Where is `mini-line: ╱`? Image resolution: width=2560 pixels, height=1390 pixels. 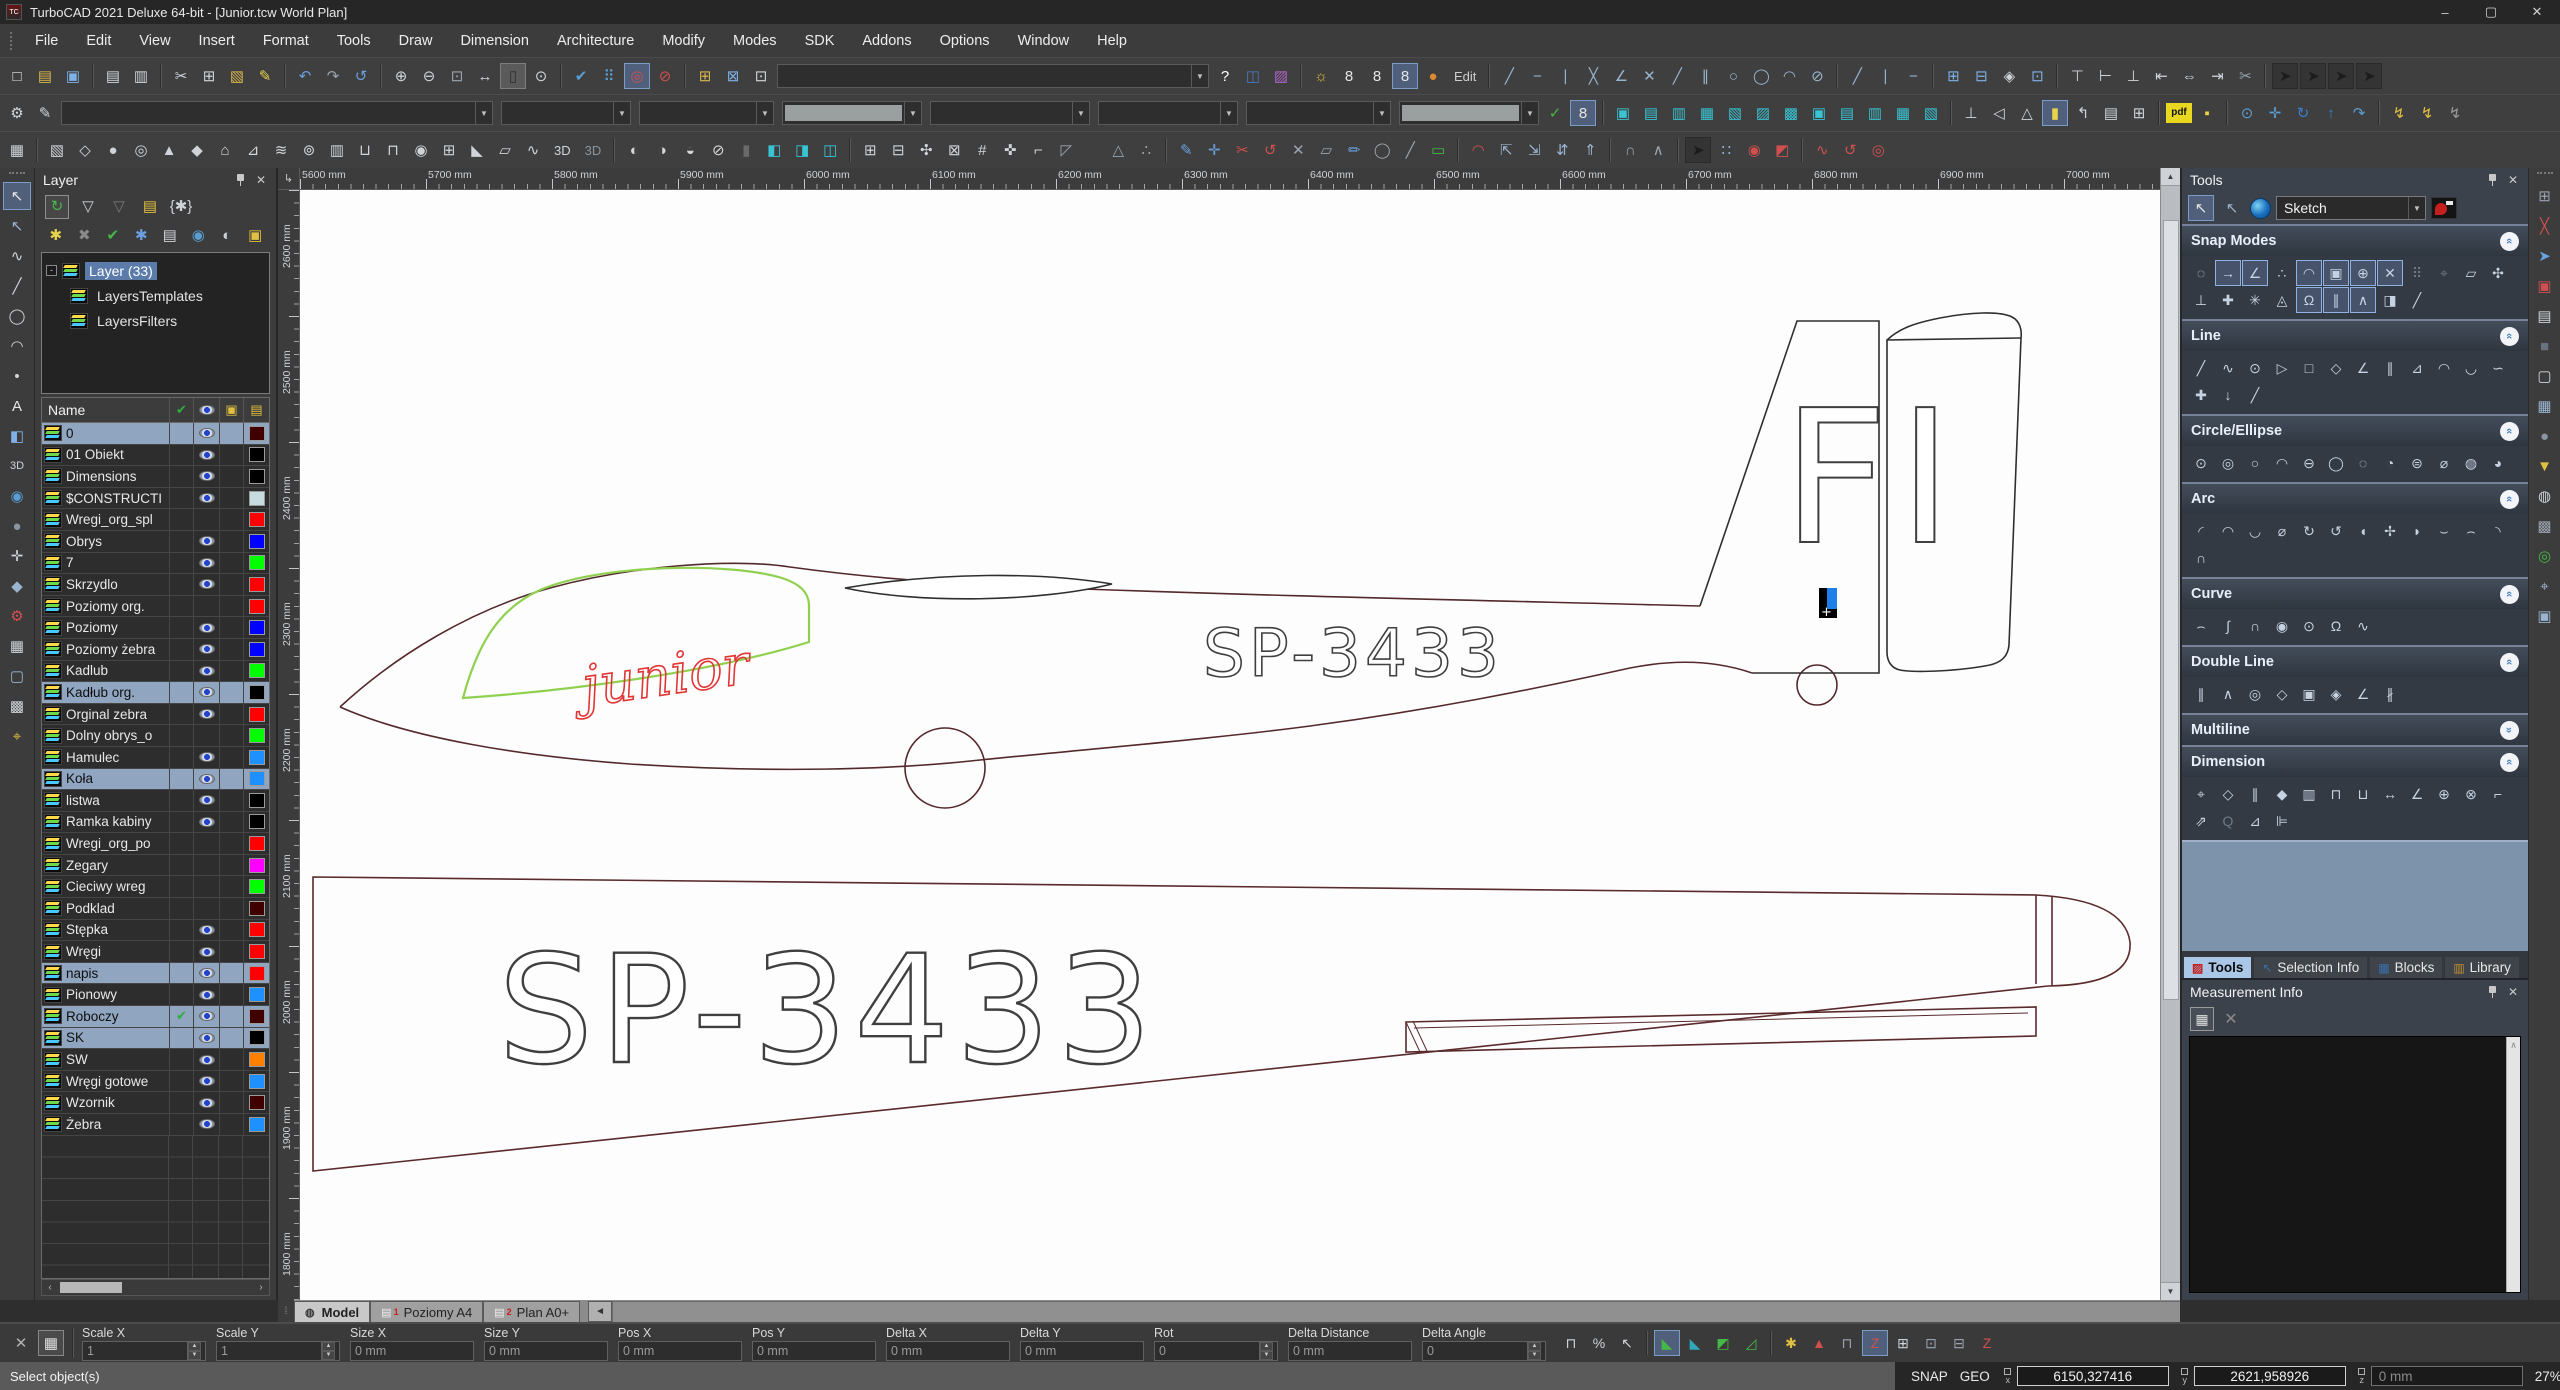 mini-line: ╱ is located at coordinates (1857, 76).